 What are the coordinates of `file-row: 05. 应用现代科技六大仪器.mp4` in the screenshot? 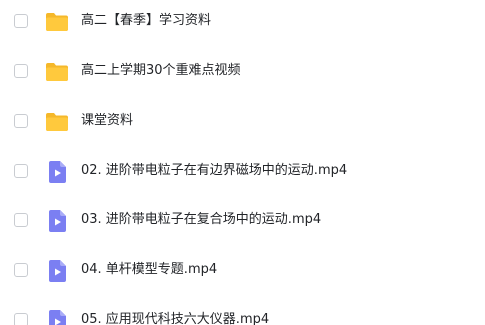 It's located at (242, 313).